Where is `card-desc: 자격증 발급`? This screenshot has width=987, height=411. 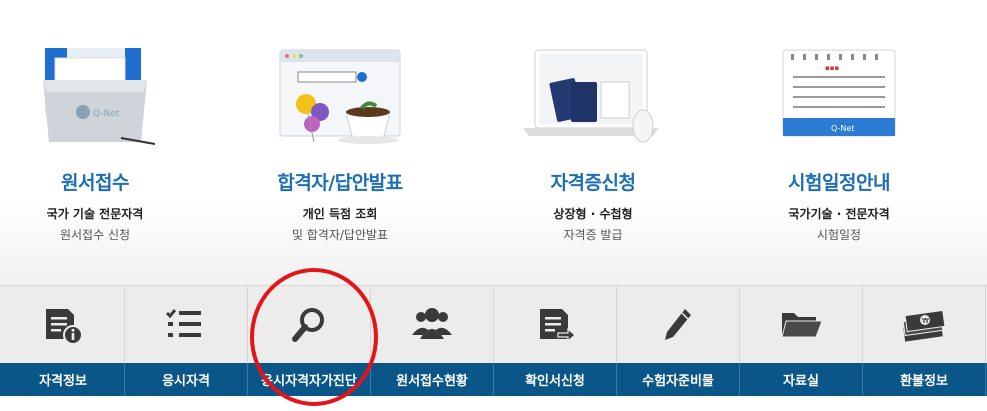
card-desc: 자격증 발급 is located at coordinates (593, 235).